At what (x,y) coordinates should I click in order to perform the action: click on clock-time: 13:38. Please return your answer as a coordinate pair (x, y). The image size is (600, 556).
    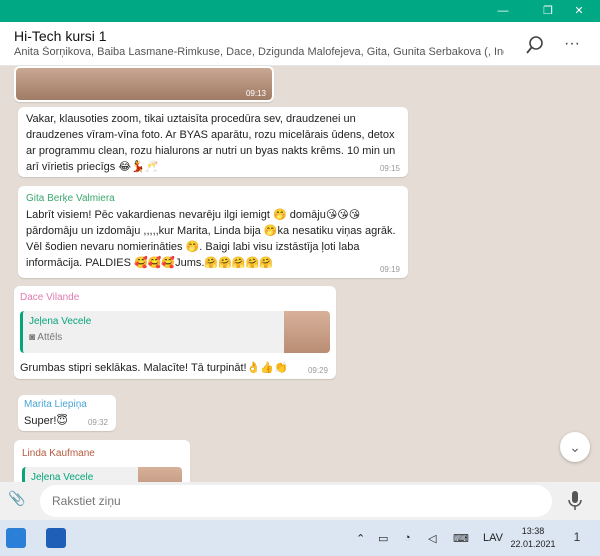
    Looking at the image, I should click on (533, 531).